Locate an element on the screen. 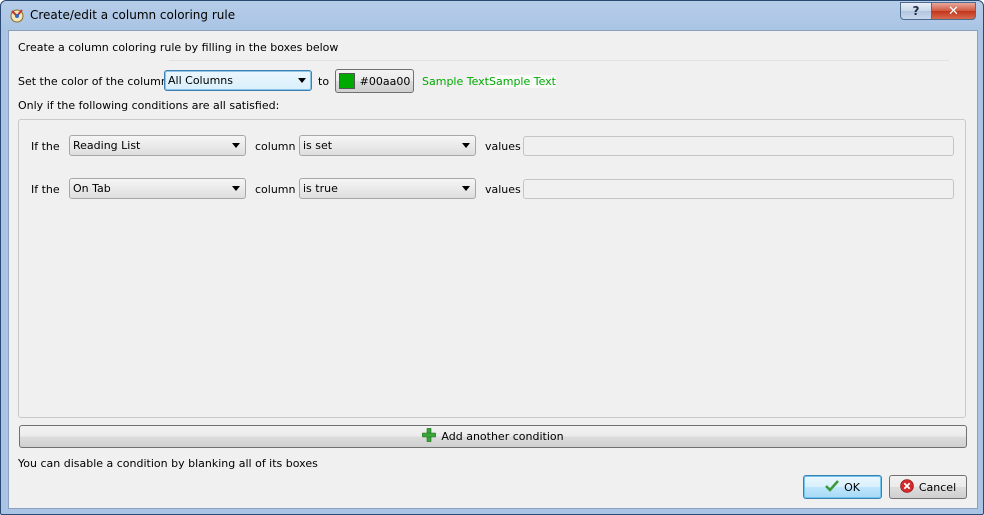 The image size is (984, 515). sample-text-1: Sample Text is located at coordinates (455, 81).